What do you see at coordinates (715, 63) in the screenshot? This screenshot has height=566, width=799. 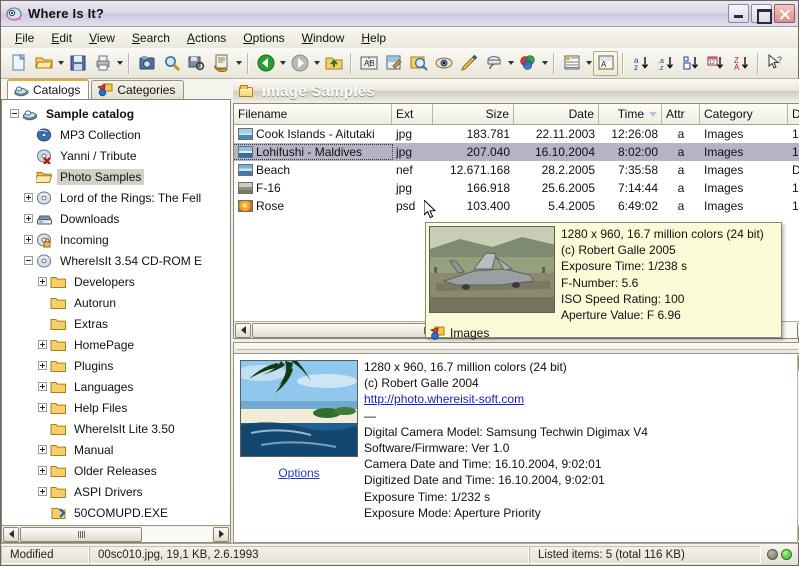 I see `toolbar-sort-date-icon: 12` at bounding box center [715, 63].